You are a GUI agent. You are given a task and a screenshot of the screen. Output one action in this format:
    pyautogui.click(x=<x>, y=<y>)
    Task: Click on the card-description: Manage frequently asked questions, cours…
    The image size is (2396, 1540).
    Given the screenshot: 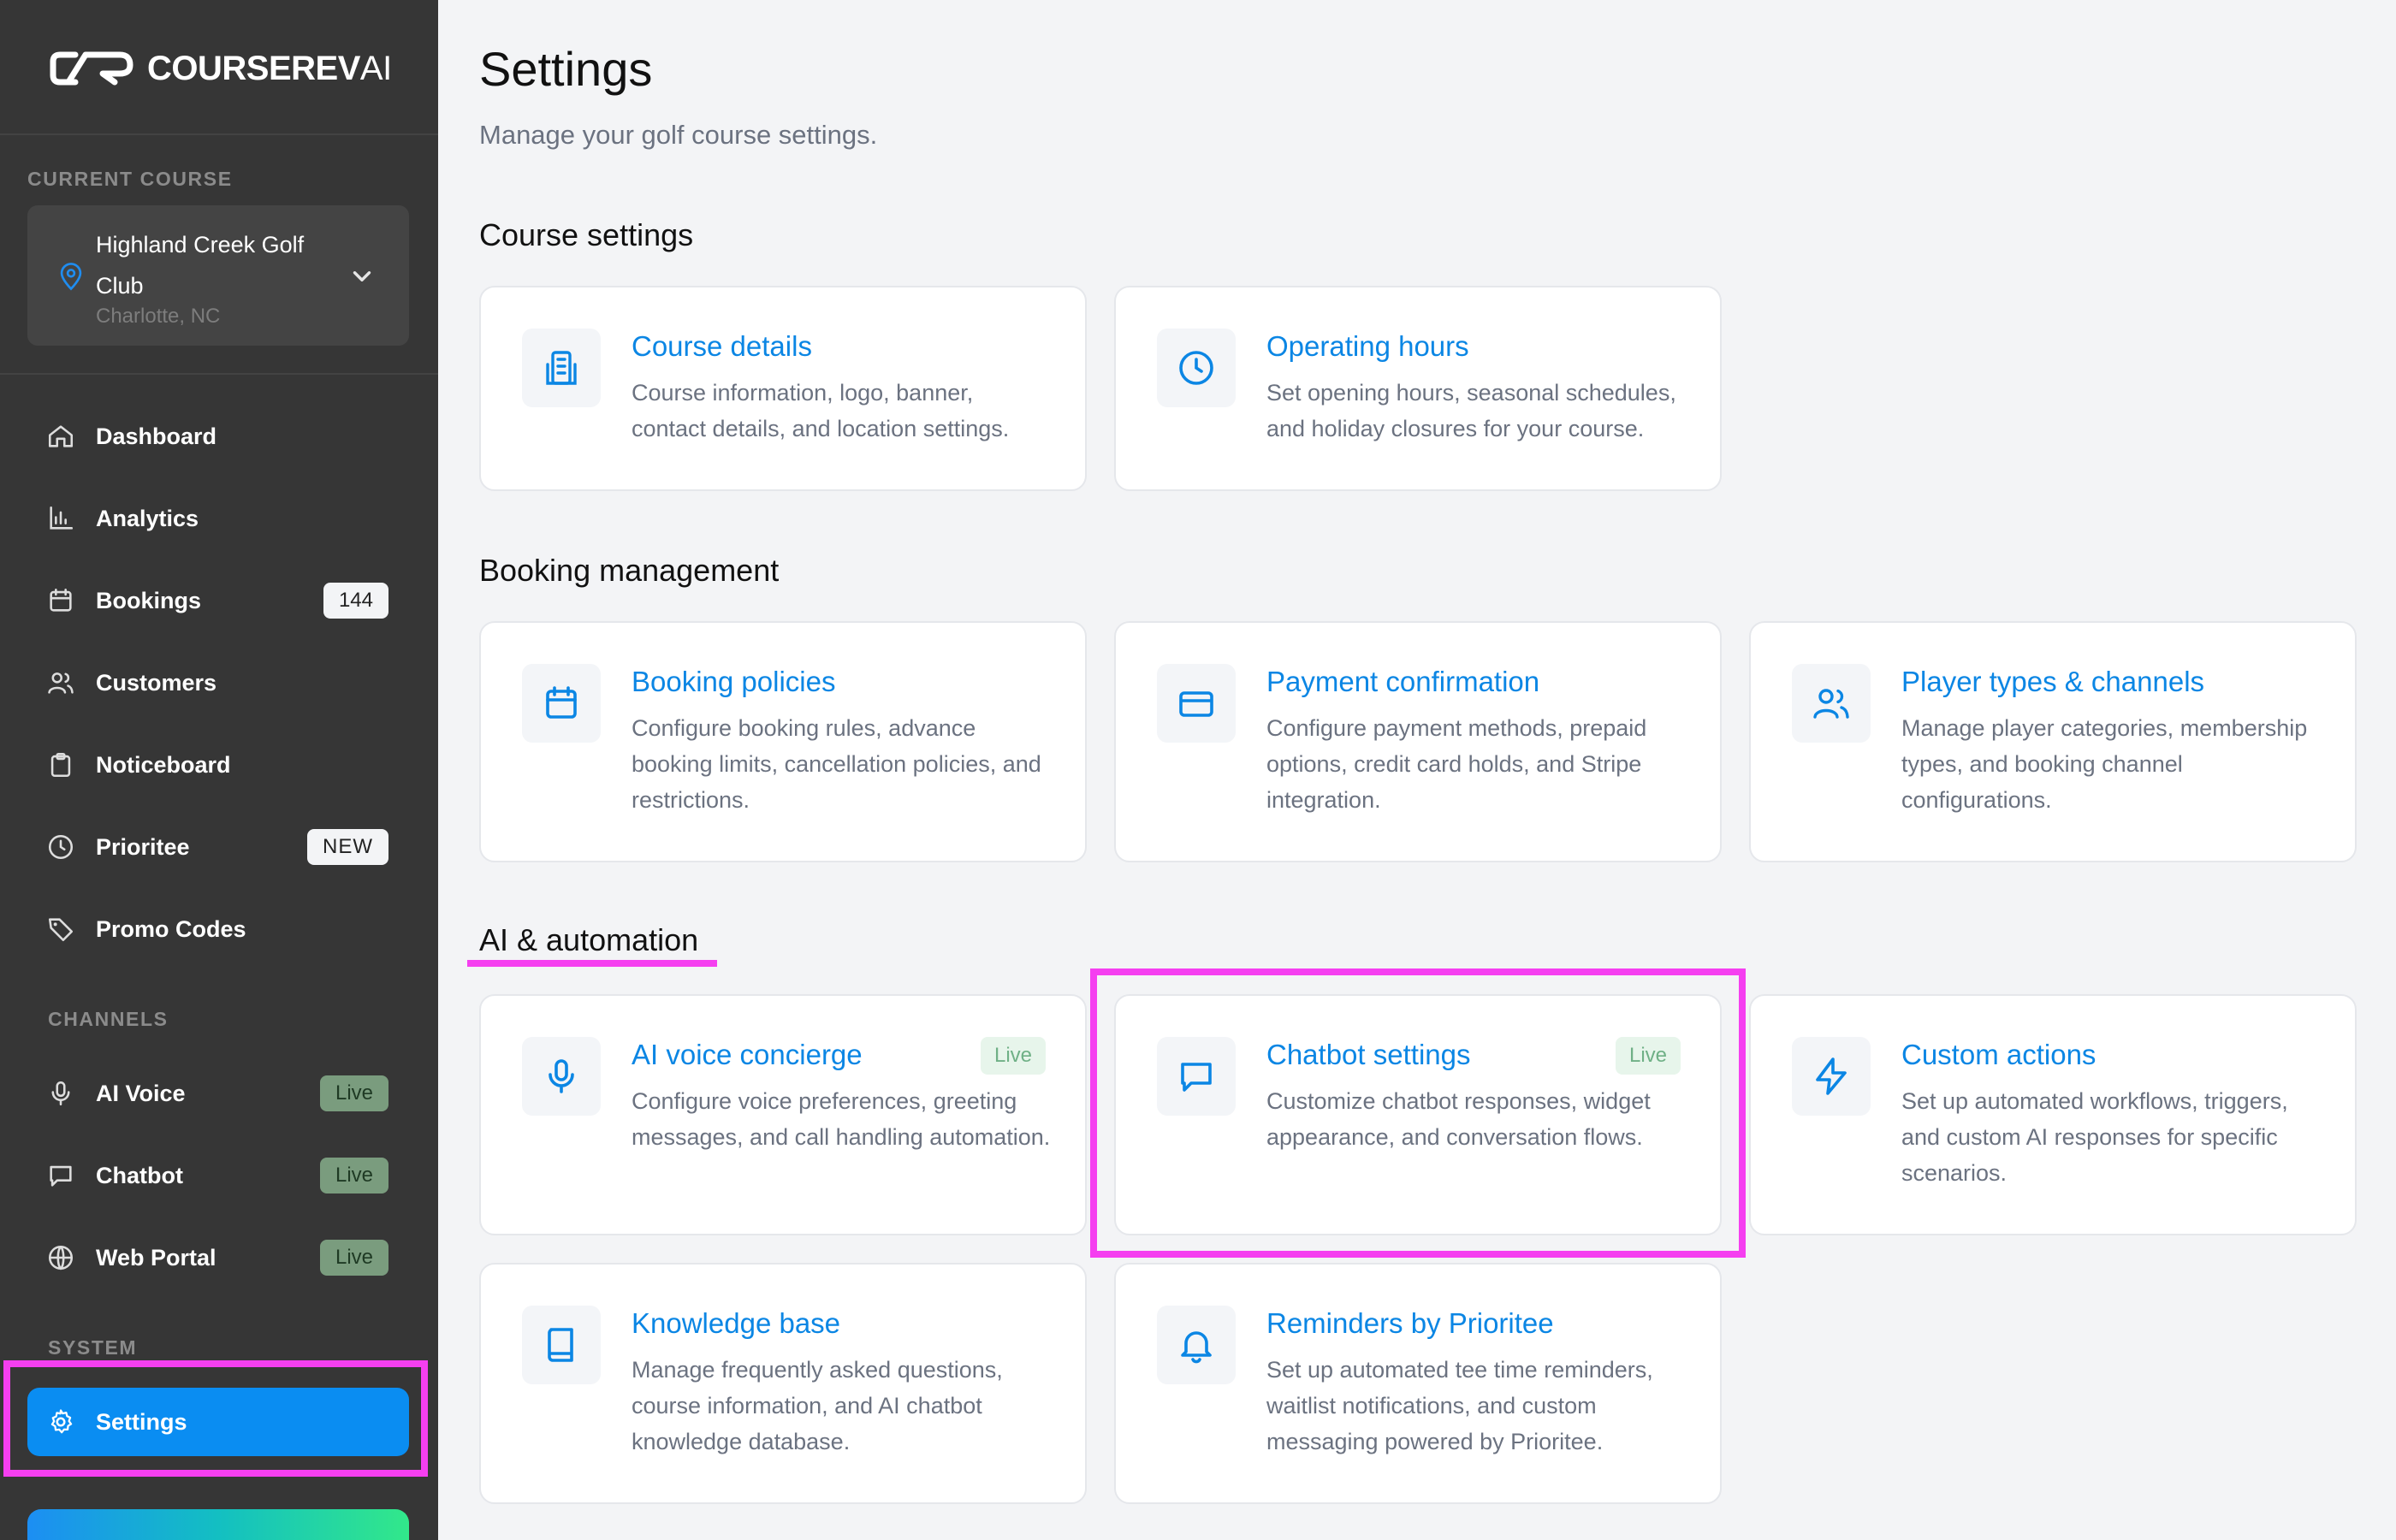 What is the action you would take?
    pyautogui.click(x=818, y=1405)
    